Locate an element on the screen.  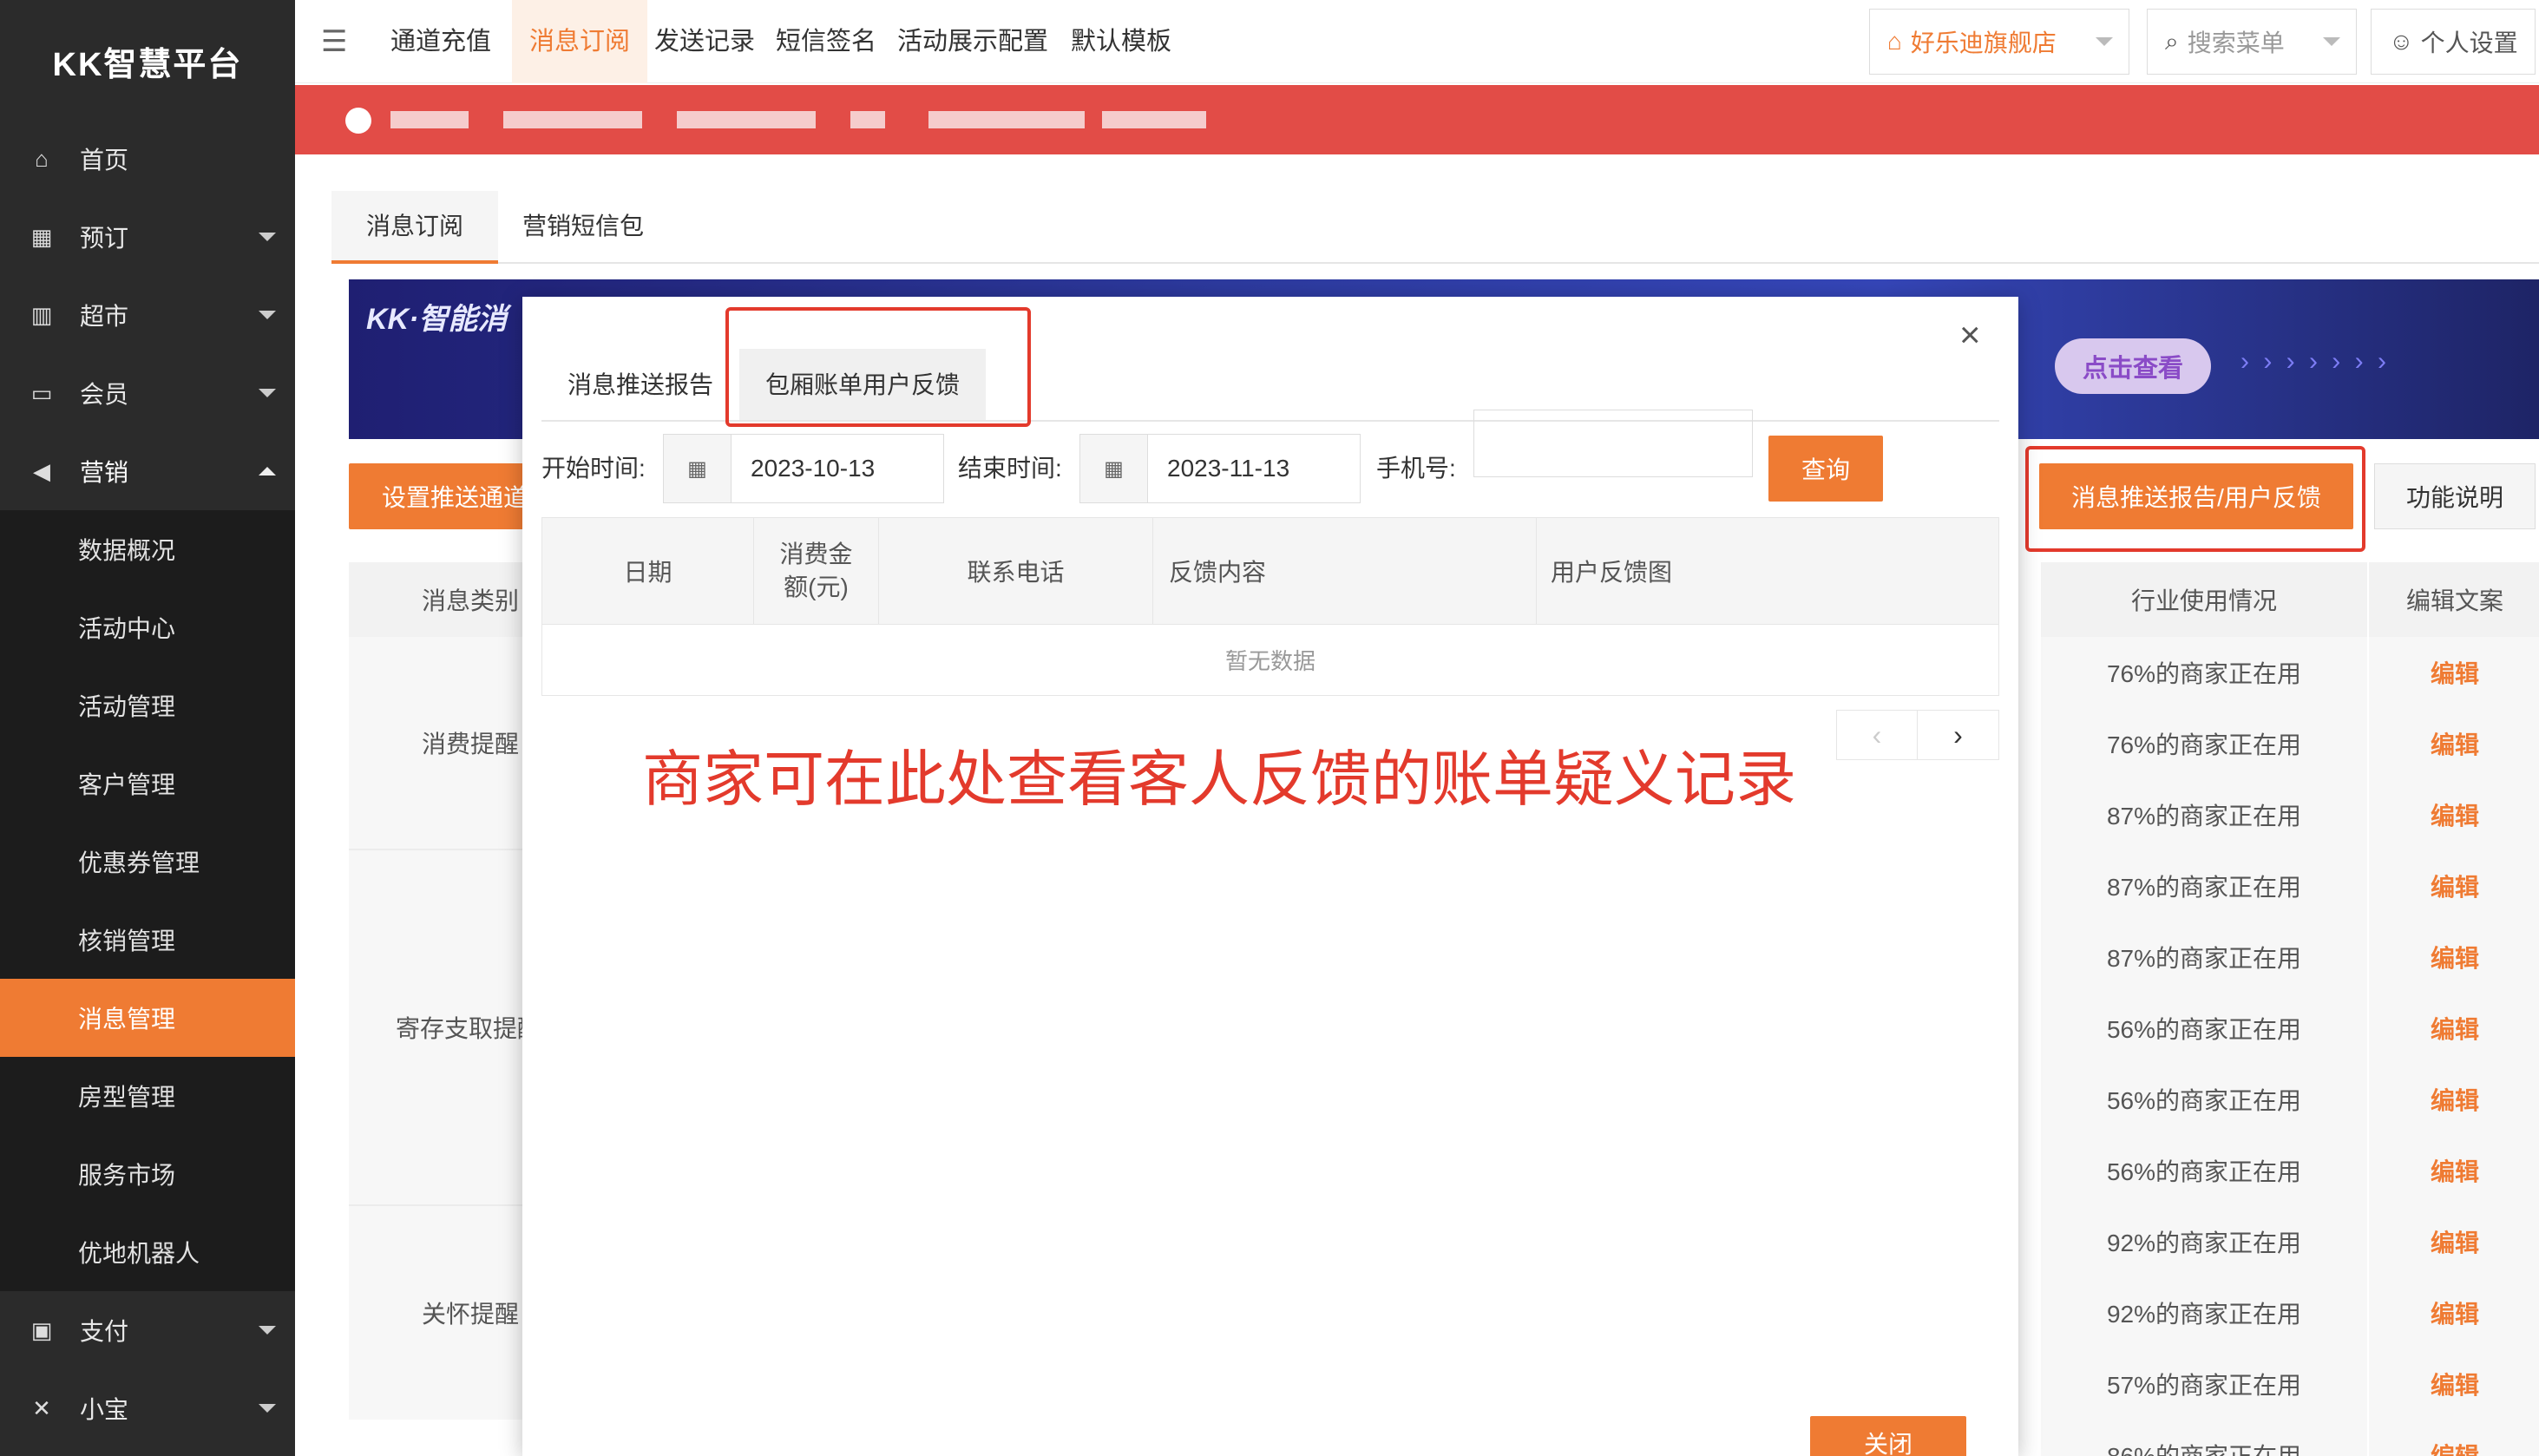
feature-help-button: 功能说明 is located at coordinates (2455, 496).